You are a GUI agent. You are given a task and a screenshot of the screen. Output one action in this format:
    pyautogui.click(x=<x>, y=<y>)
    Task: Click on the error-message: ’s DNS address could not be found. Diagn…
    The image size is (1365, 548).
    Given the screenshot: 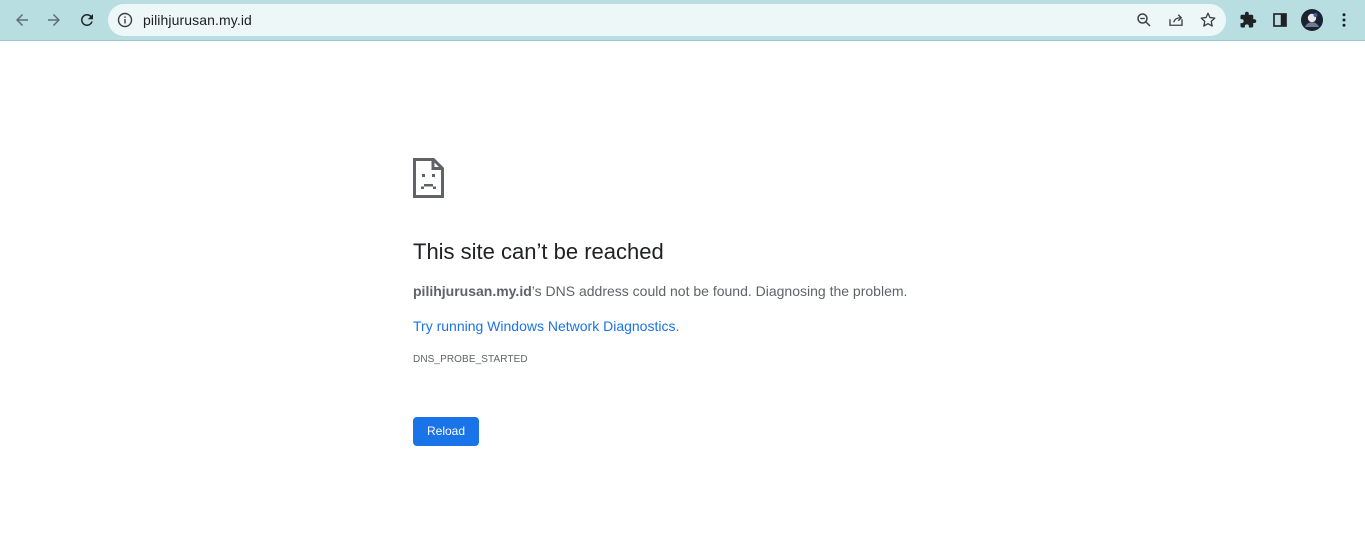 What is the action you would take?
    pyautogui.click(x=719, y=291)
    